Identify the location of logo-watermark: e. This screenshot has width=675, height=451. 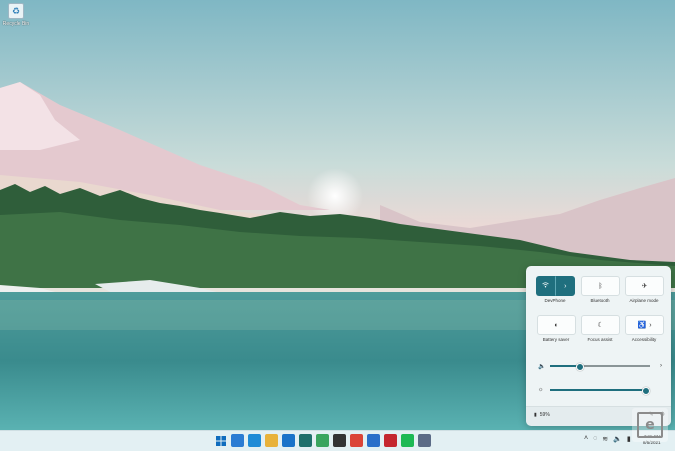
(650, 425).